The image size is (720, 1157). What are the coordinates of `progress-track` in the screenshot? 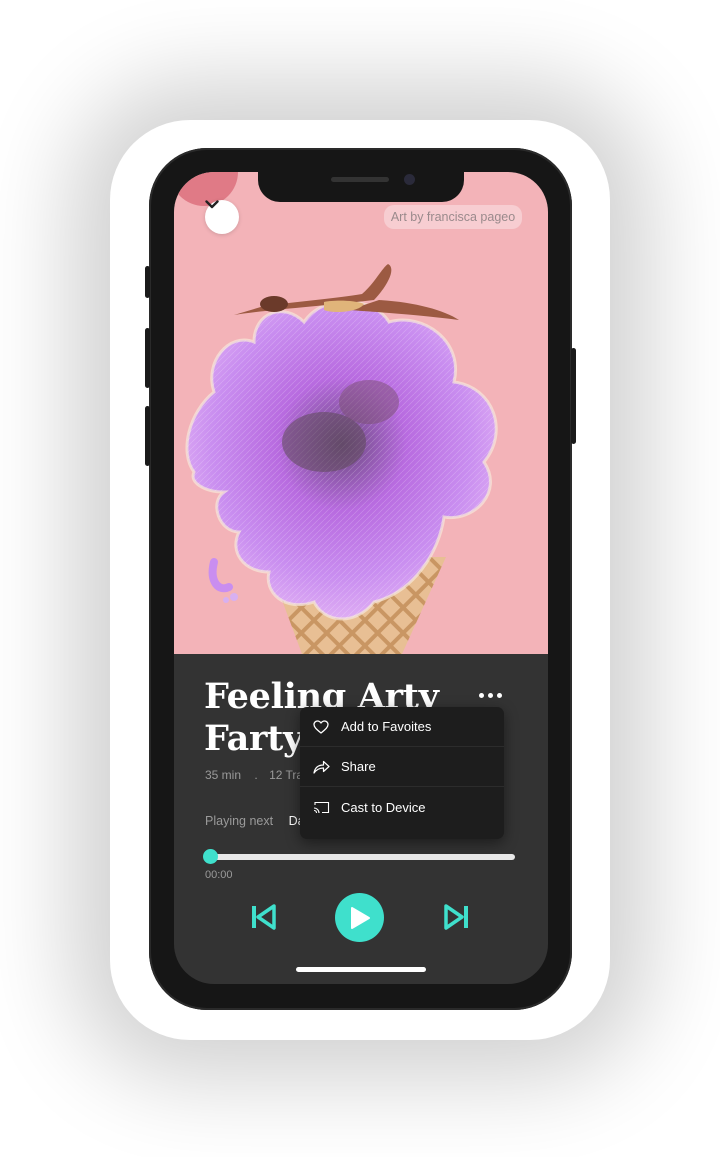 It's located at (363, 857).